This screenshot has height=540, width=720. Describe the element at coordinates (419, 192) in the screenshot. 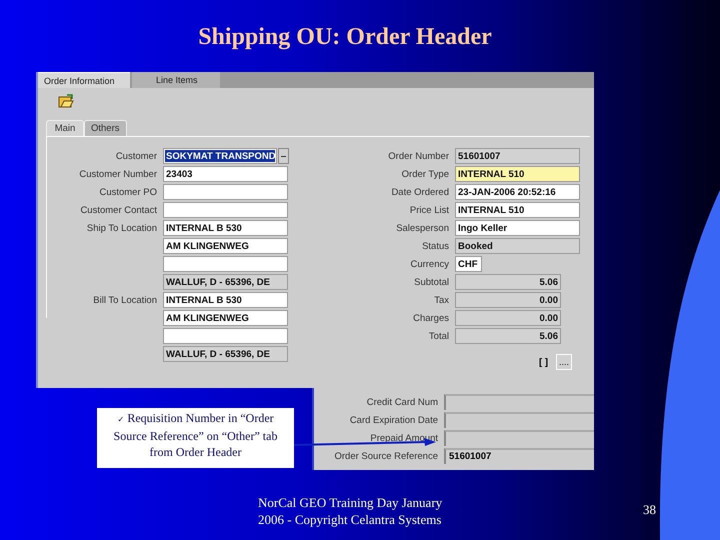

I see `field-label: Date Ordered` at that location.